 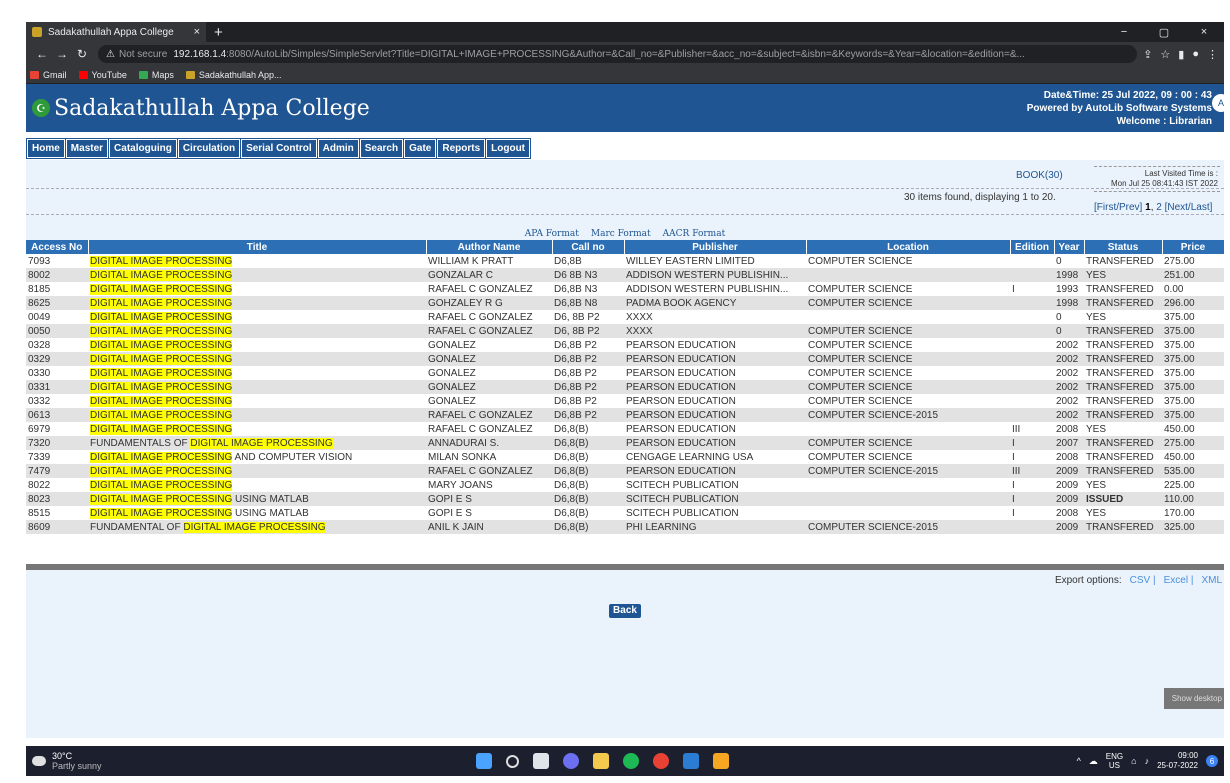 What do you see at coordinates (57, 387) in the screenshot?
I see `access-no-link: 0331` at bounding box center [57, 387].